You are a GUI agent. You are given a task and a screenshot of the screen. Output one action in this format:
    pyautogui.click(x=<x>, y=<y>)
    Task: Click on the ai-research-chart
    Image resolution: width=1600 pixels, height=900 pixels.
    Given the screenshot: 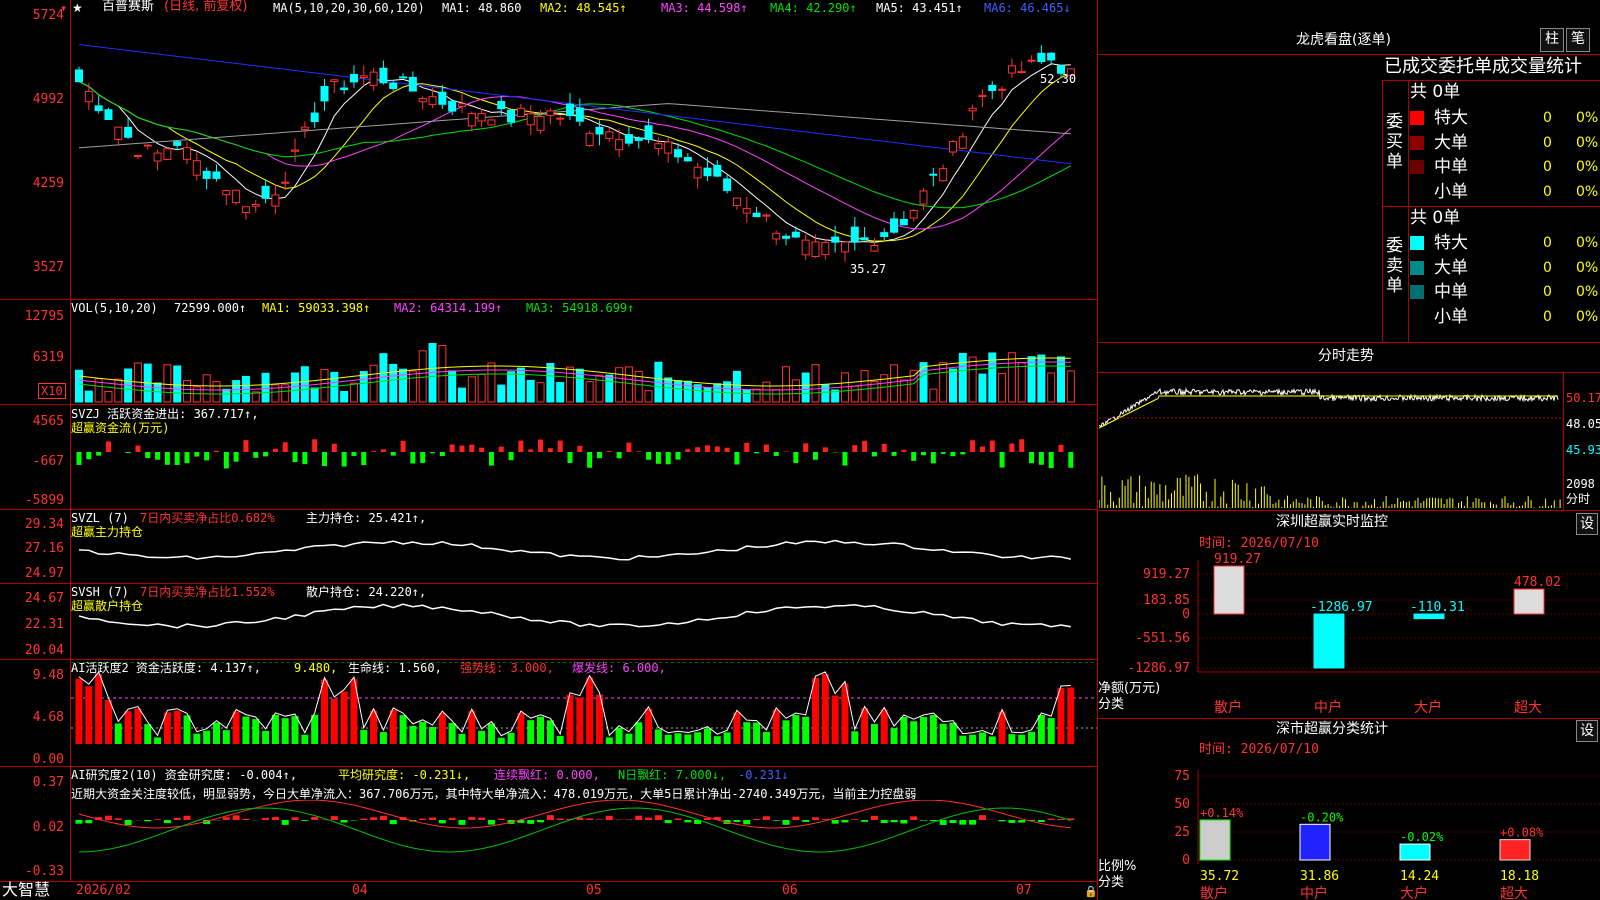 What is the action you would take?
    pyautogui.click(x=584, y=840)
    